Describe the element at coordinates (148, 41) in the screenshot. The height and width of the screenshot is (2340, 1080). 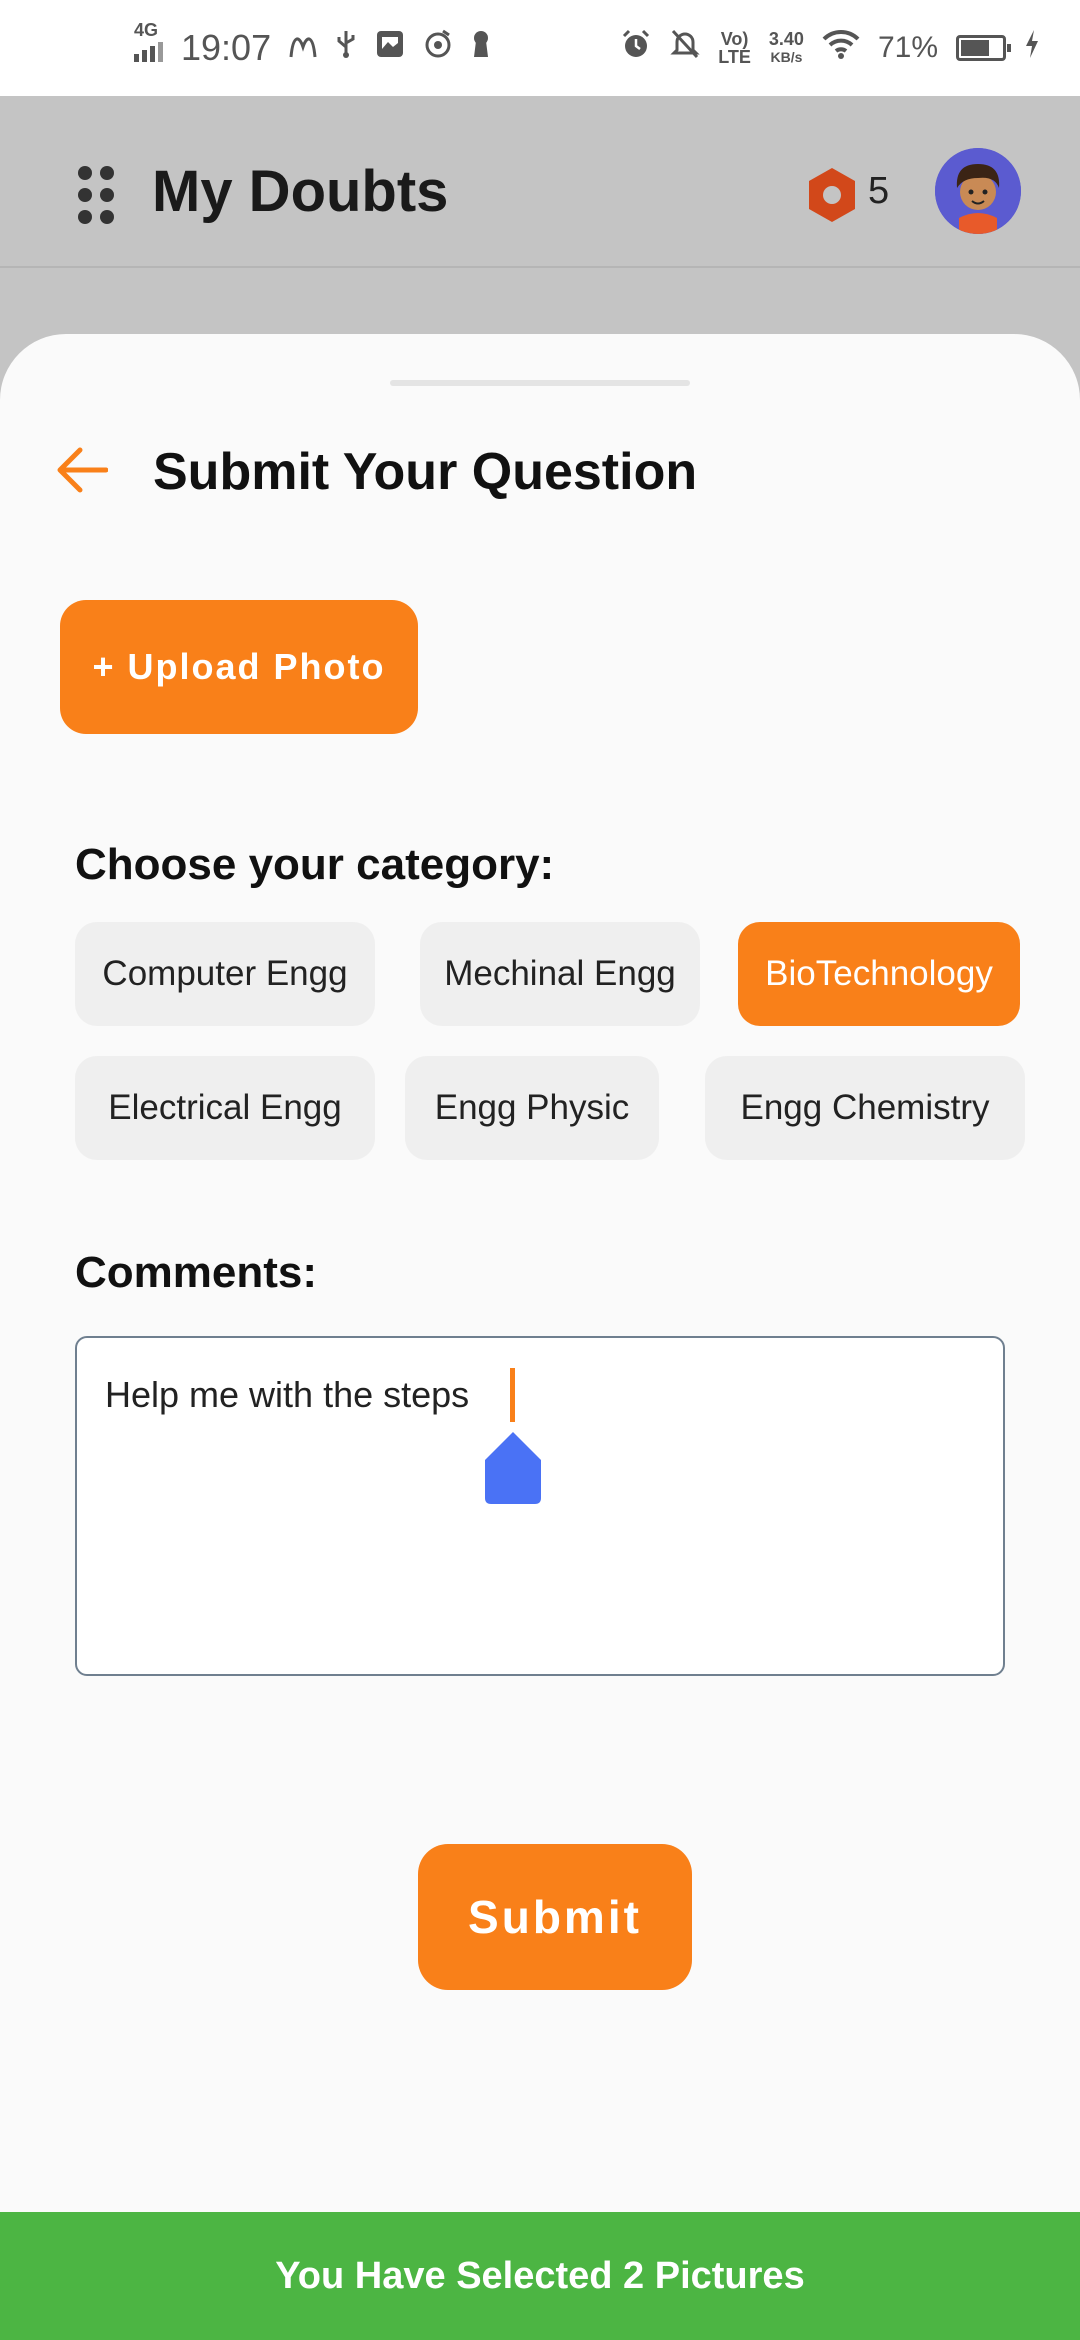
I see `signal-icon: 4G` at that location.